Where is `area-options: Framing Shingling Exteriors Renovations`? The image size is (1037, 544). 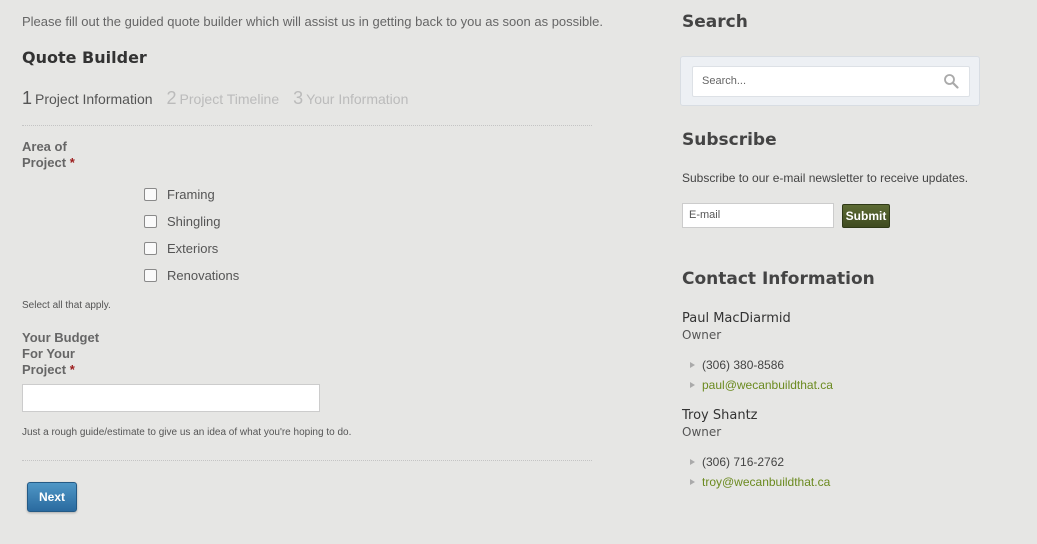
area-options: Framing Shingling Exteriors Renovations is located at coordinates (191, 235).